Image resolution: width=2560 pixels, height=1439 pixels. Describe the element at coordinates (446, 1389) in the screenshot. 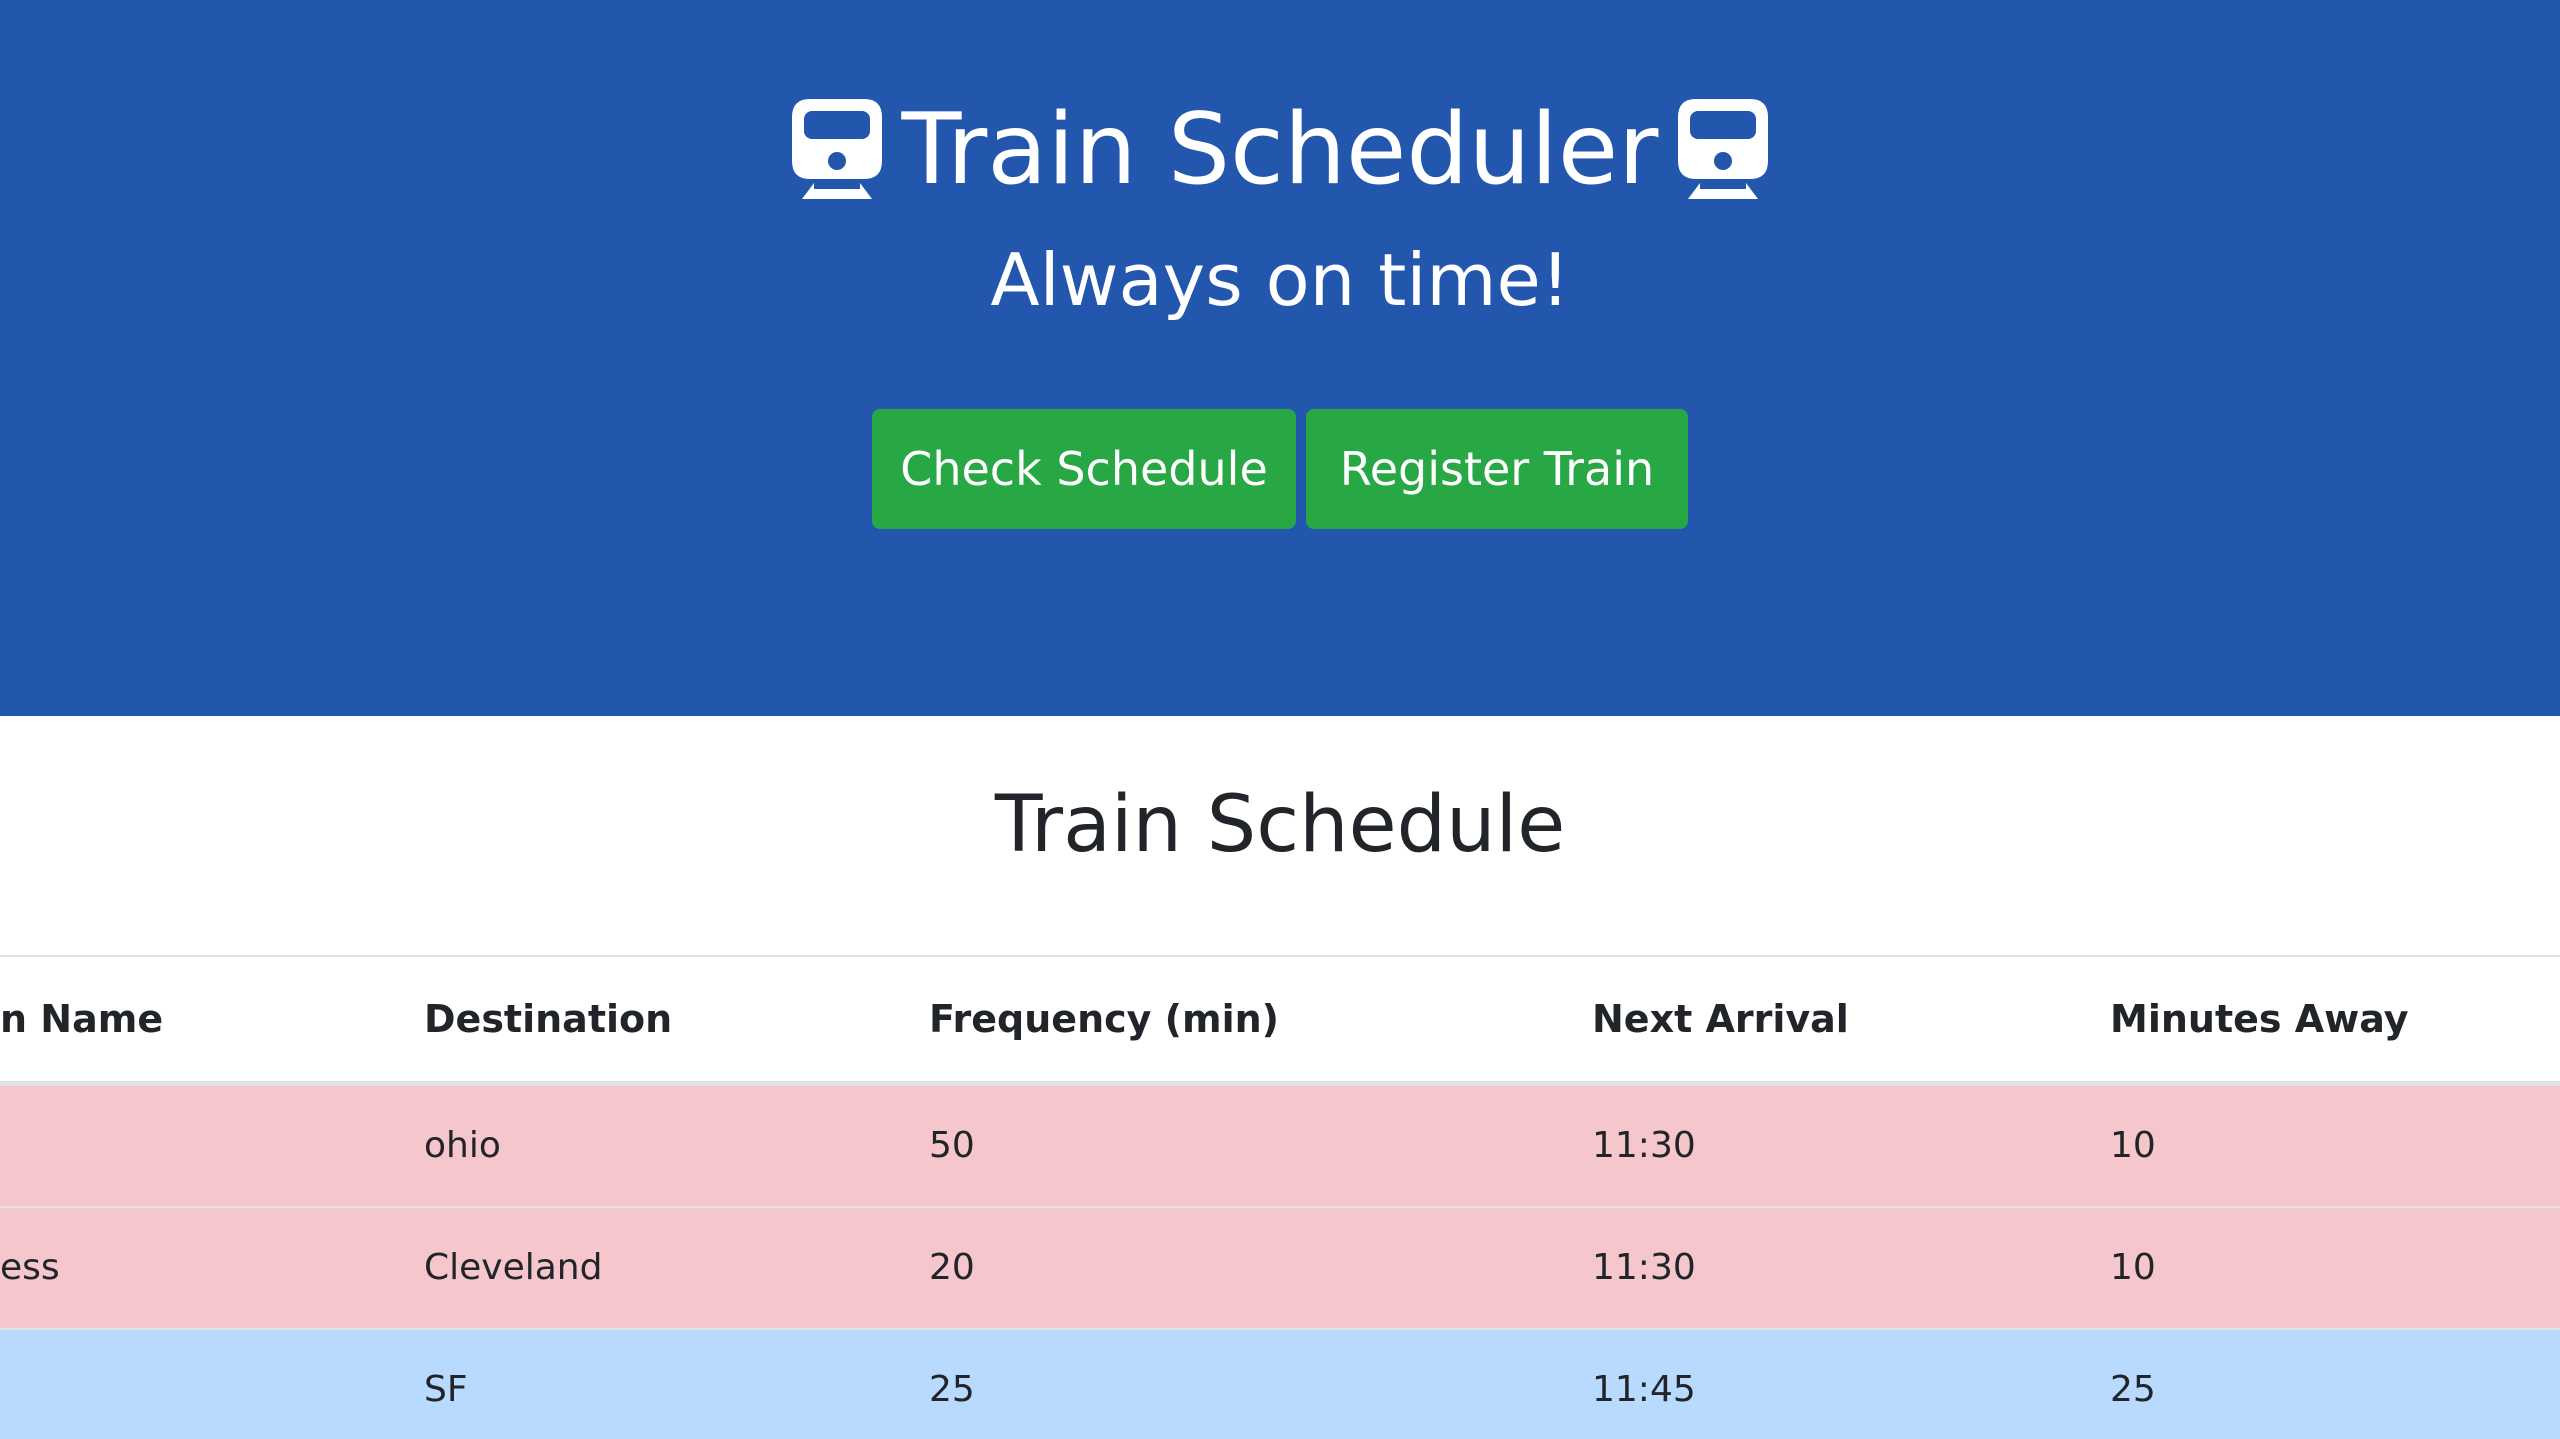

I see `cell-destination: SF` at that location.